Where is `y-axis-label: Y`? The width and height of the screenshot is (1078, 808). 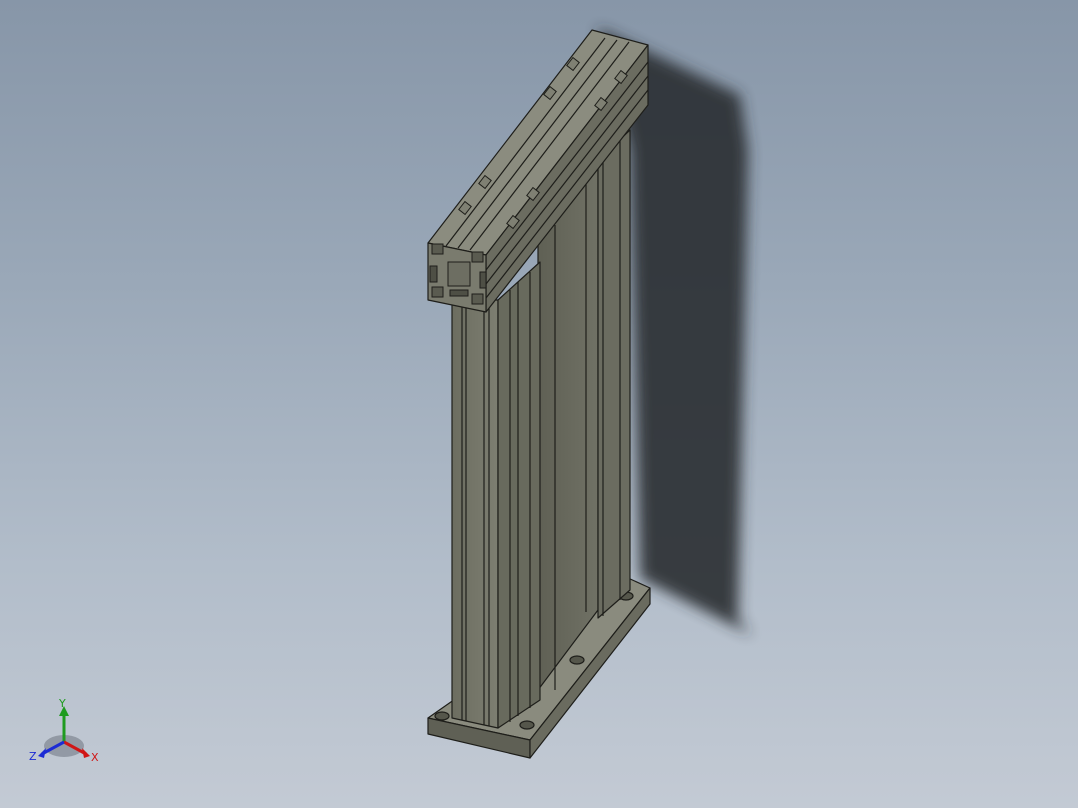
y-axis-label: Y is located at coordinates (62, 703).